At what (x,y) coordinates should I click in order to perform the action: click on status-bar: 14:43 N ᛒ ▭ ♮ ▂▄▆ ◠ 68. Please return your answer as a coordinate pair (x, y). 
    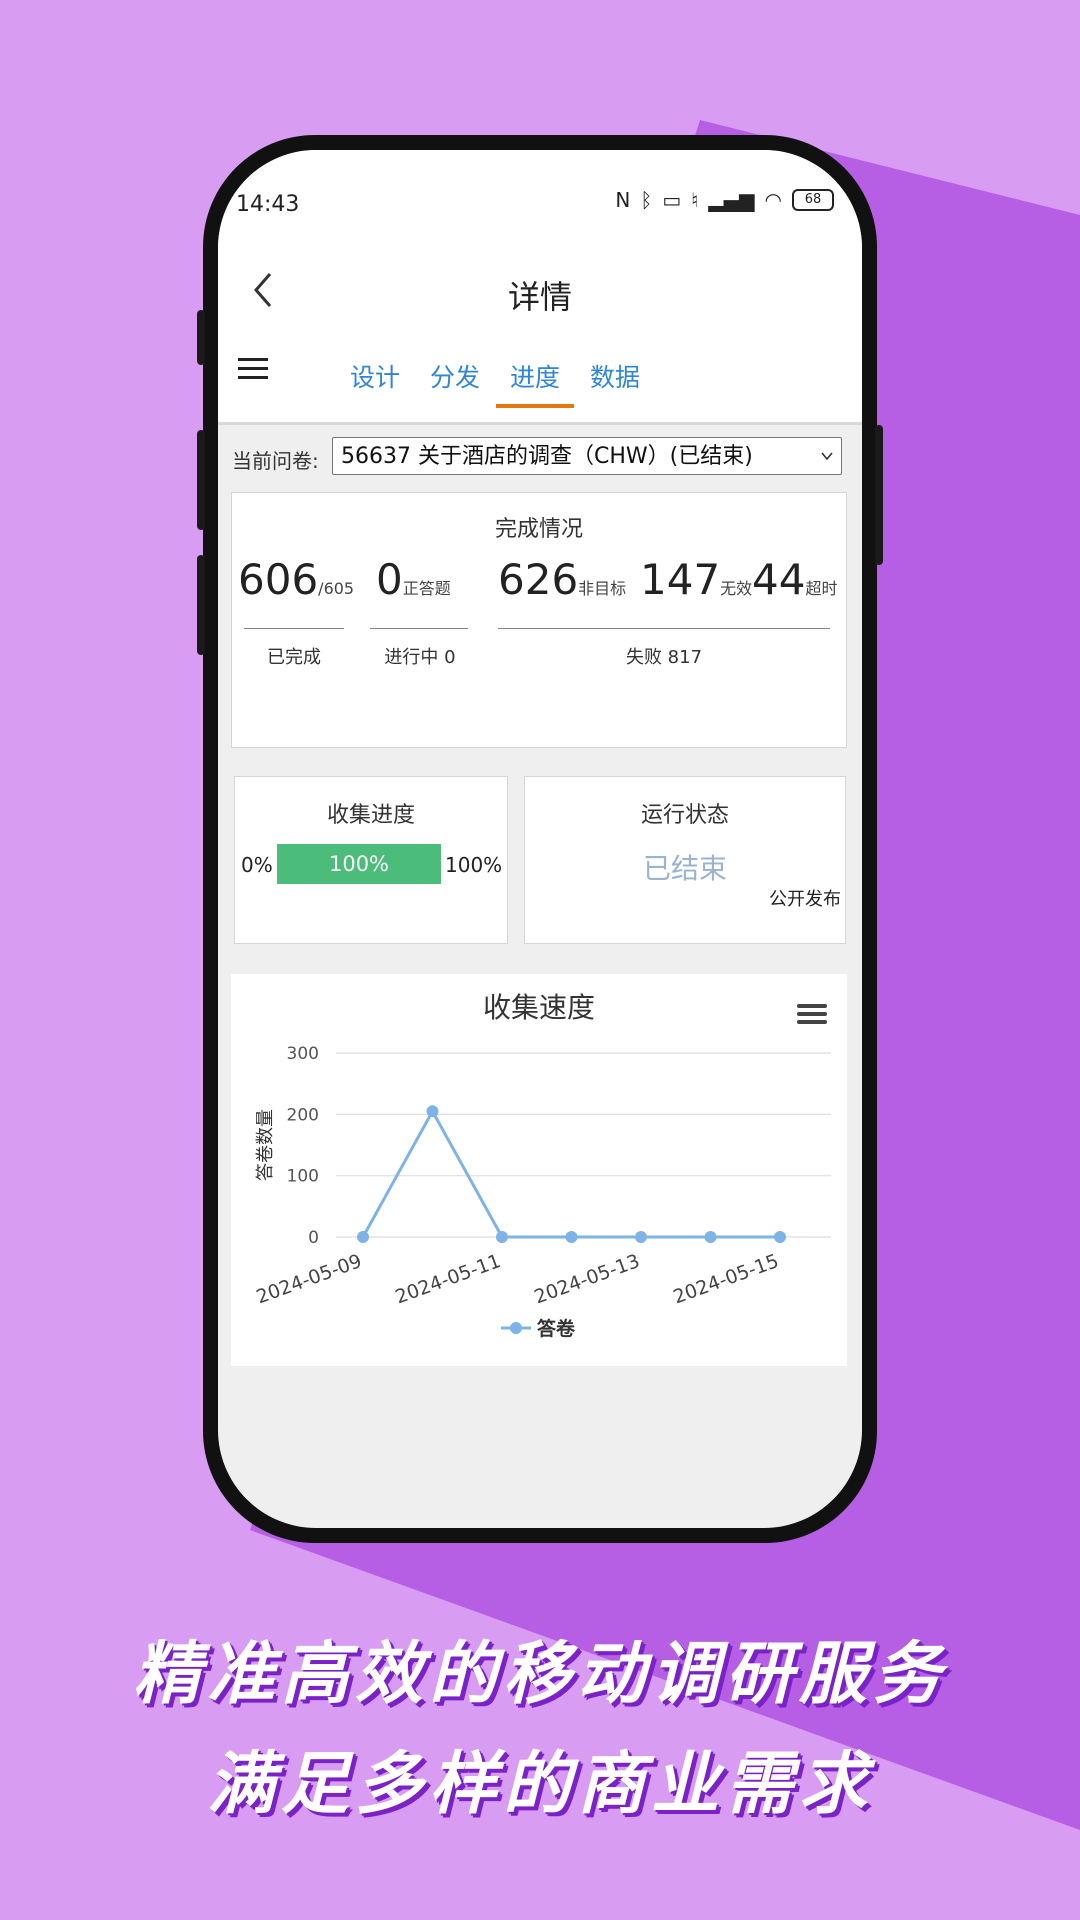
    Looking at the image, I should click on (540, 200).